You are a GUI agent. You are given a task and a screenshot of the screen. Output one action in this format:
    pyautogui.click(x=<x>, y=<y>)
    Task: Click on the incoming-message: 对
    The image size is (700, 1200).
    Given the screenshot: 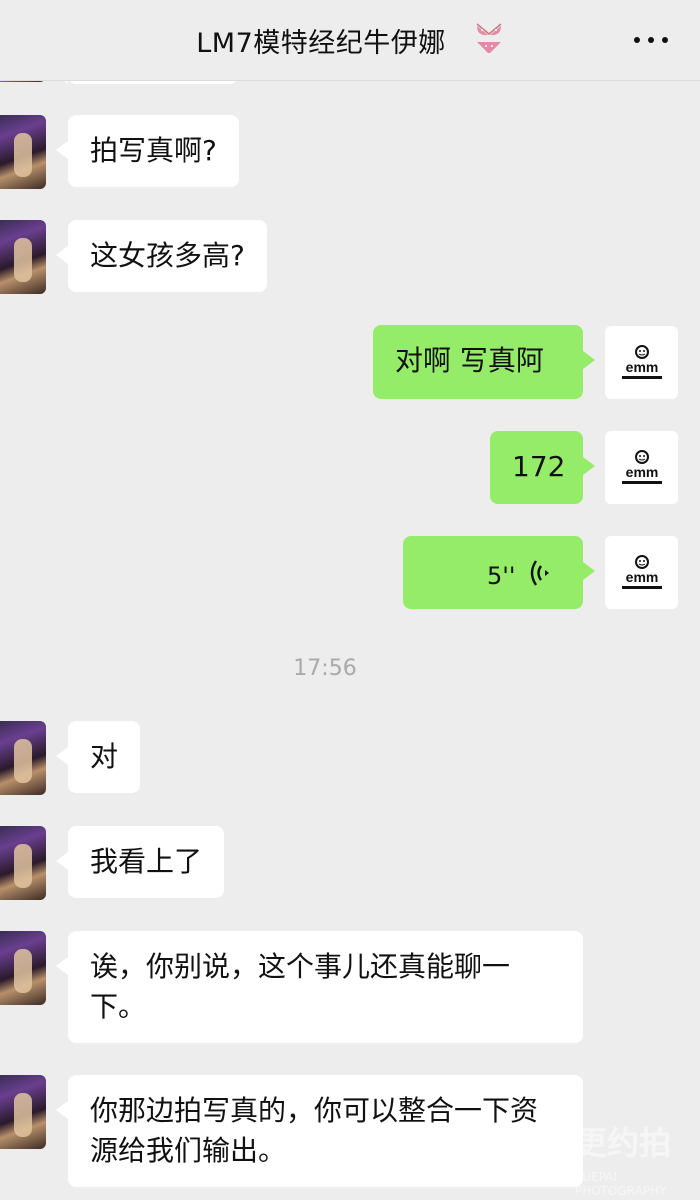 What is the action you would take?
    pyautogui.click(x=98, y=757)
    